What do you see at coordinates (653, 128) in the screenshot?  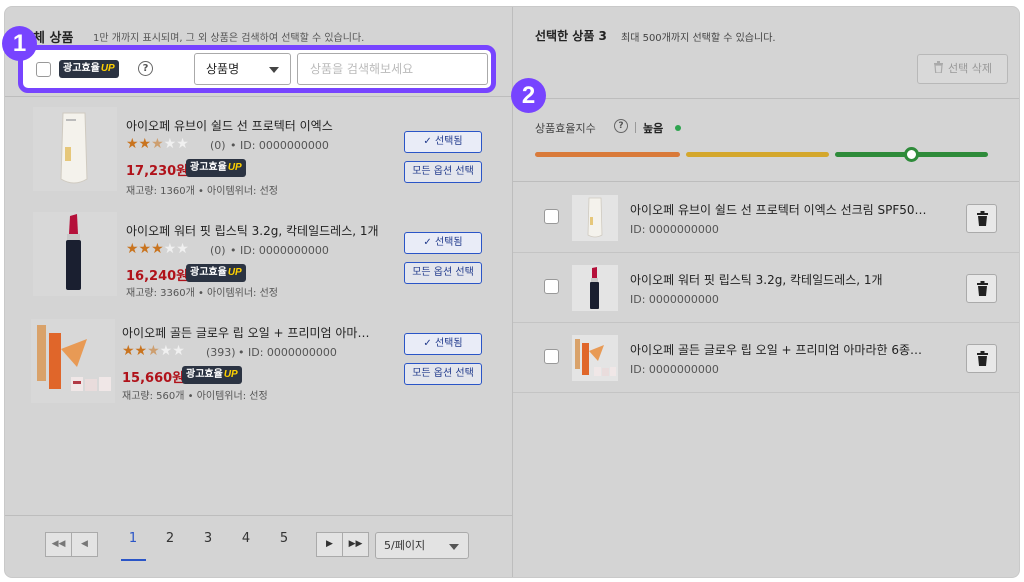 I see `efficiency-index-value: 높음` at bounding box center [653, 128].